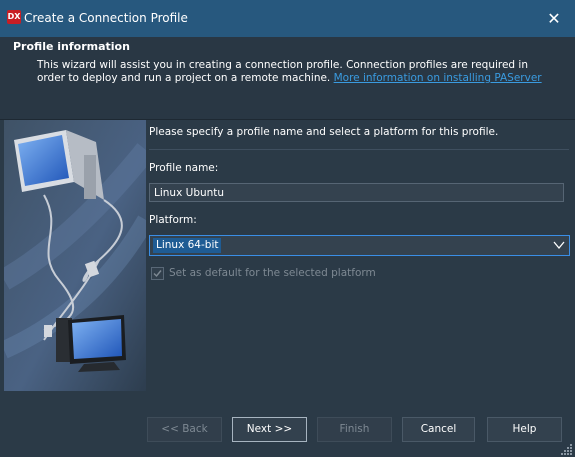  What do you see at coordinates (354, 429) in the screenshot?
I see `finish-button: Finish` at bounding box center [354, 429].